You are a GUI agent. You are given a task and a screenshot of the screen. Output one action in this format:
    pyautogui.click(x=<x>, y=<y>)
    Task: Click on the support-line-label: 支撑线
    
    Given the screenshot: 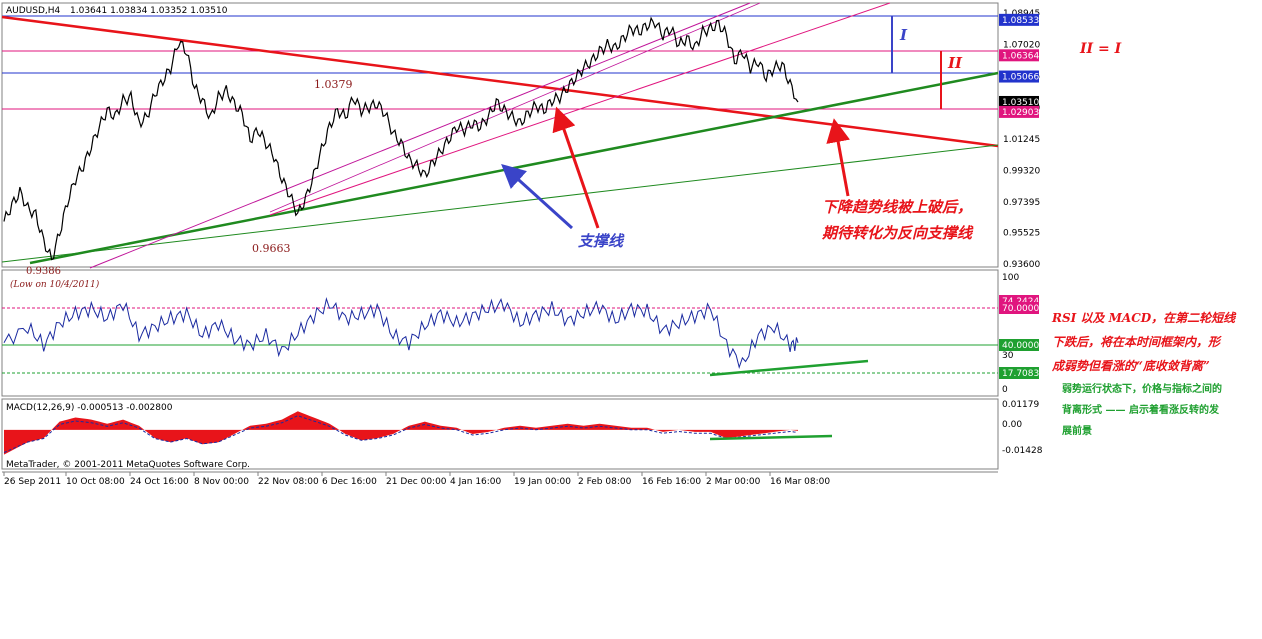 What is the action you would take?
    pyautogui.click(x=601, y=241)
    